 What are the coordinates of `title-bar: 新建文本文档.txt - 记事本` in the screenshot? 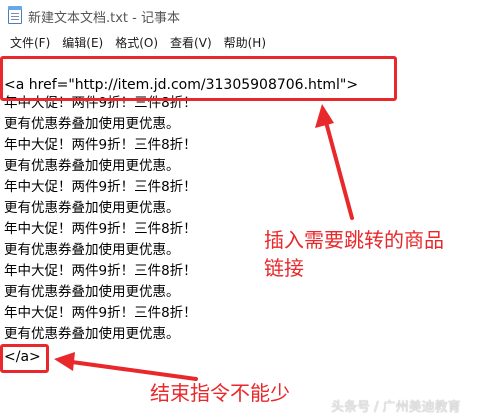 It's located at (250, 16).